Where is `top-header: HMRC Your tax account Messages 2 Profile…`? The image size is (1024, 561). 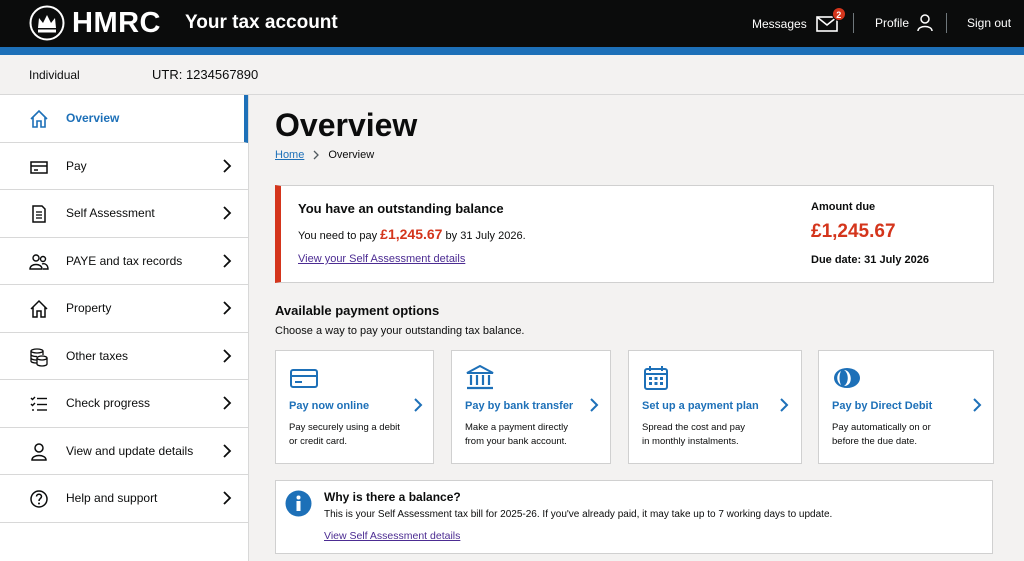 top-header: HMRC Your tax account Messages 2 Profile… is located at coordinates (512, 23).